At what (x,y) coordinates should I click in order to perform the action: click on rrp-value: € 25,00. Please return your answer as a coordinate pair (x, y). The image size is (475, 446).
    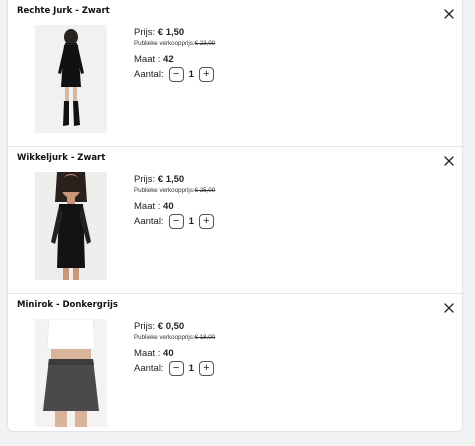
    Looking at the image, I should click on (205, 190).